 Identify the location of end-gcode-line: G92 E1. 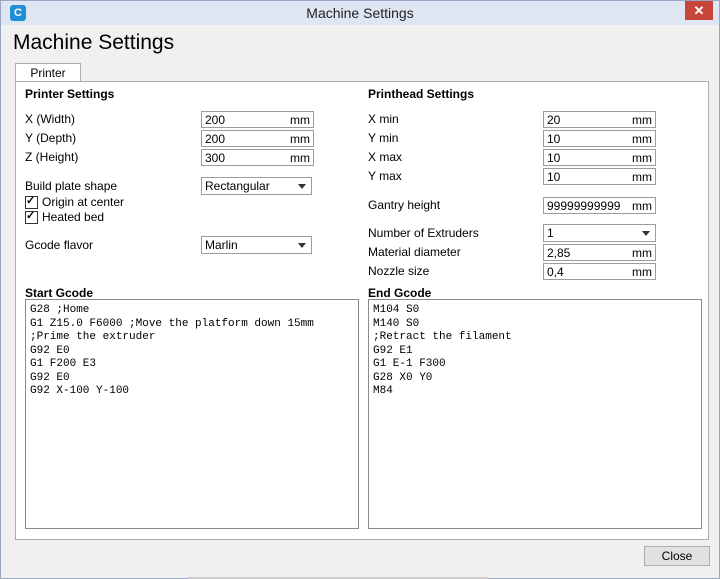
(393, 350).